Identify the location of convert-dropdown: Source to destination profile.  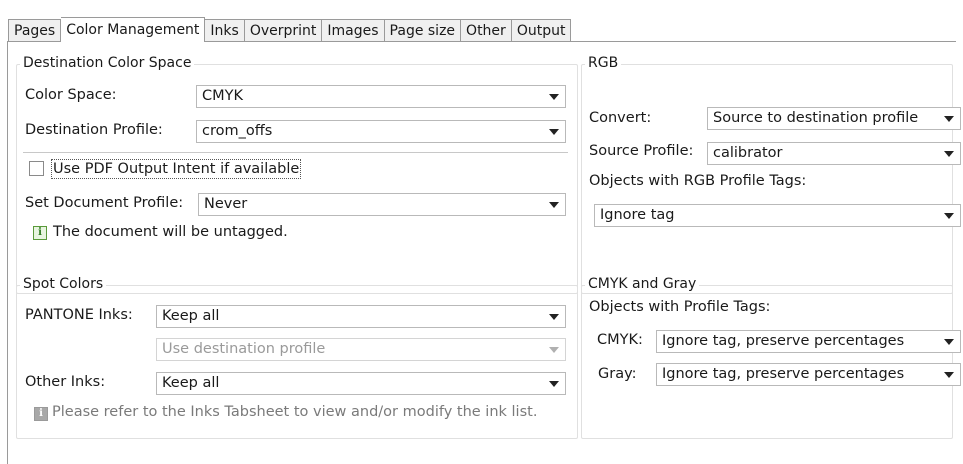
(834, 118).